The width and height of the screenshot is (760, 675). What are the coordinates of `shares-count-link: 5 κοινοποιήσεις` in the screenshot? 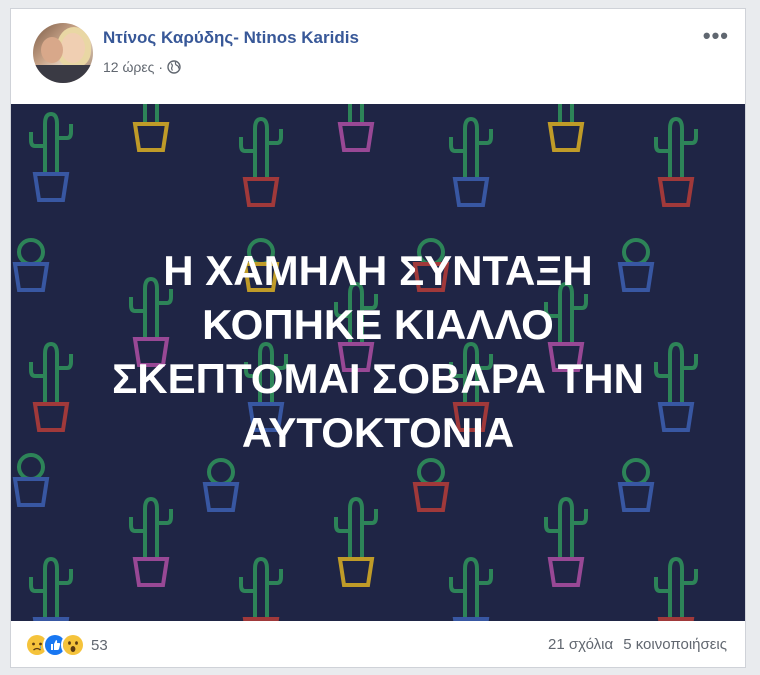 It's located at (675, 644).